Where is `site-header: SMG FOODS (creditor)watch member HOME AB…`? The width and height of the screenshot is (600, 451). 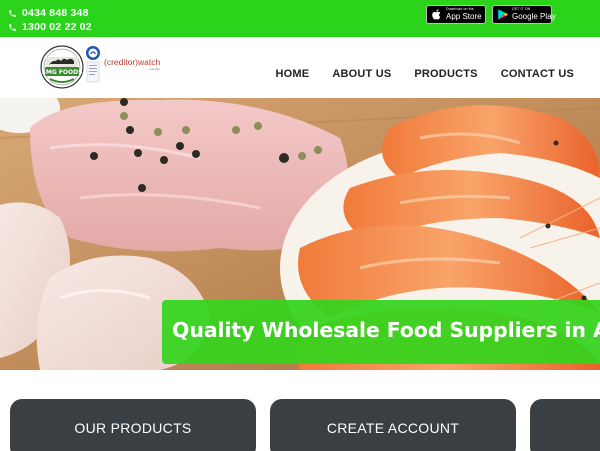
site-header: SMG FOODS (creditor)watch member HOME AB… is located at coordinates (300, 67).